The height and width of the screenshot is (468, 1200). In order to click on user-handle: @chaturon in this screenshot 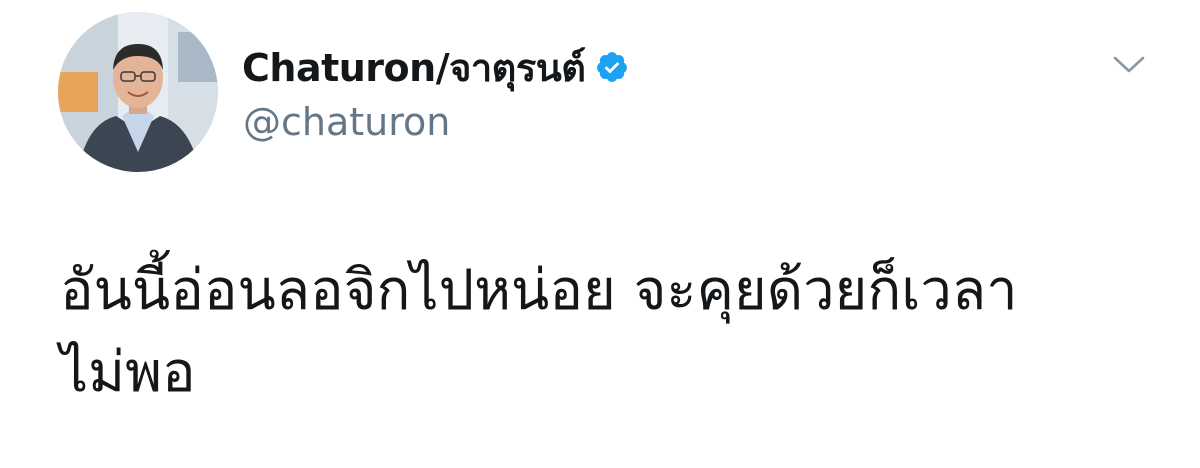, I will do `click(346, 122)`.